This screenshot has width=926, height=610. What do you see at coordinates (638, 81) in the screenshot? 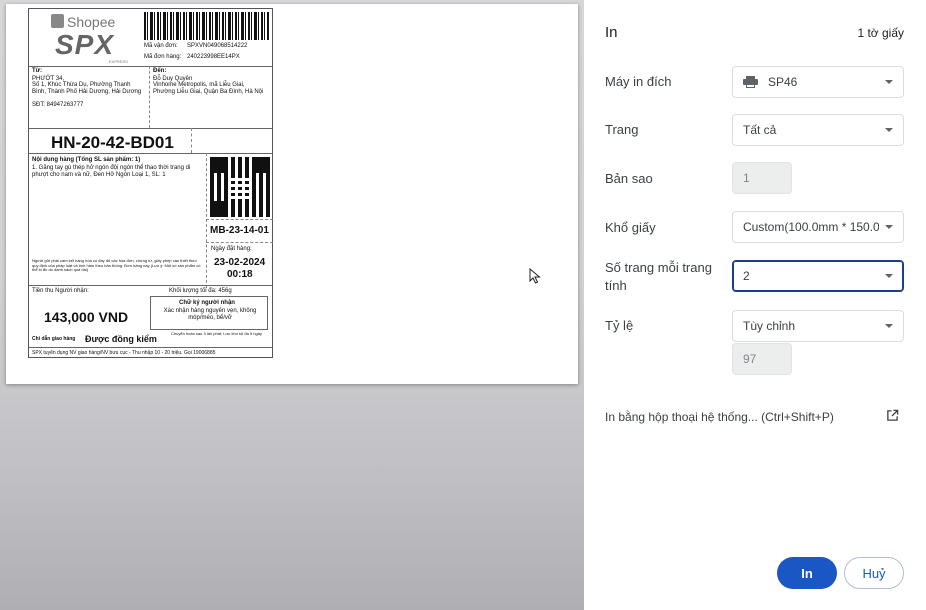
I see `destination-label: Máy in đích` at bounding box center [638, 81].